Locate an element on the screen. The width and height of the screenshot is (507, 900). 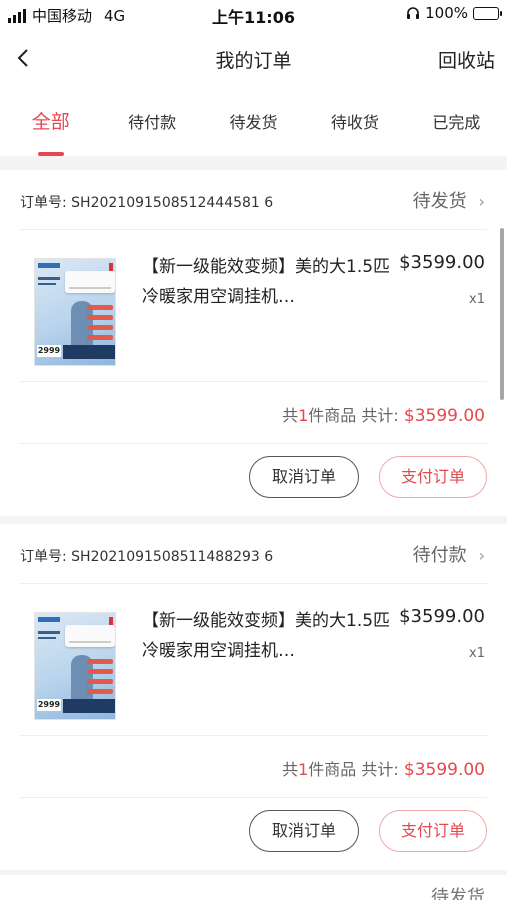
recycle-bin-link: 回收站 is located at coordinates (466, 59).